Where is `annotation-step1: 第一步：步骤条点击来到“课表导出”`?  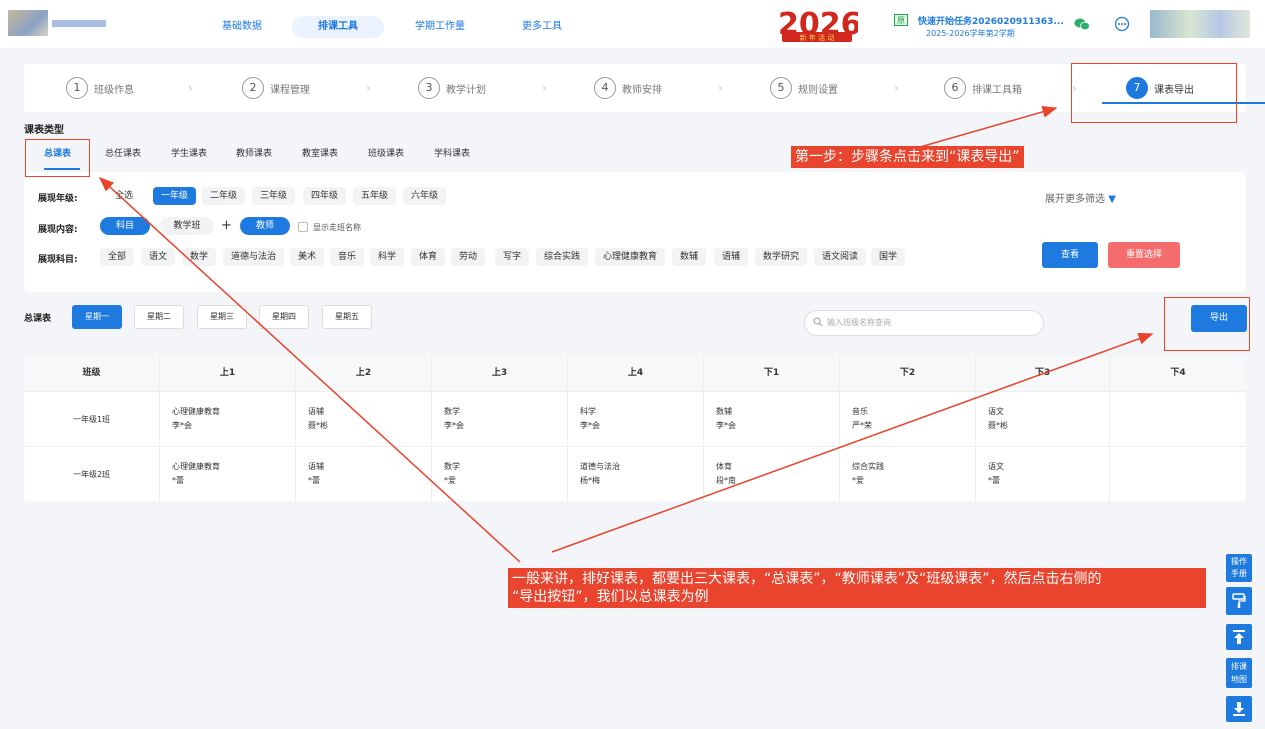
annotation-step1: 第一步：步骤条点击来到“课表导出” is located at coordinates (907, 157).